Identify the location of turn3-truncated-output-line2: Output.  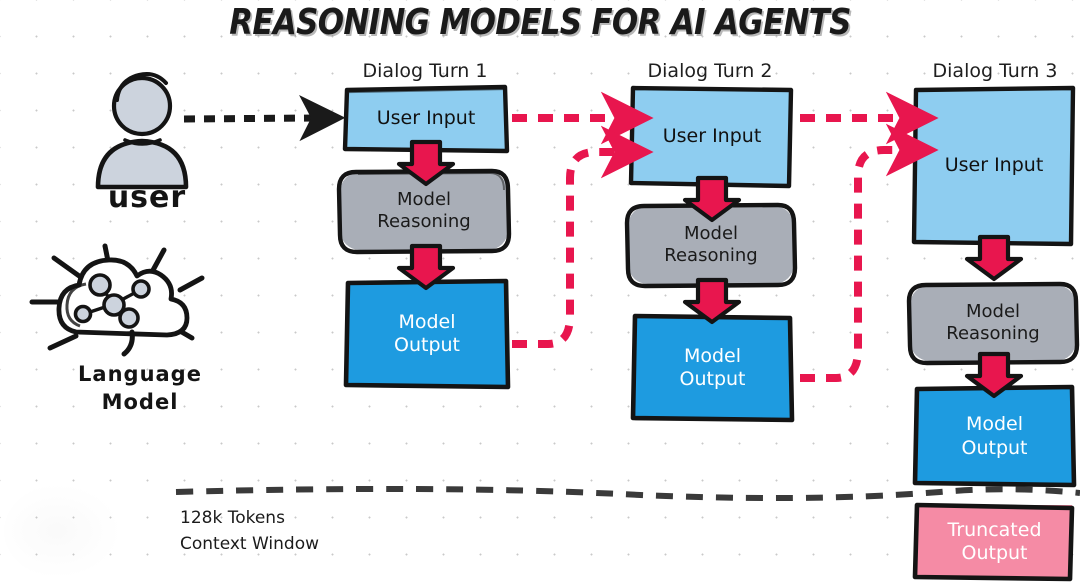
(994, 553).